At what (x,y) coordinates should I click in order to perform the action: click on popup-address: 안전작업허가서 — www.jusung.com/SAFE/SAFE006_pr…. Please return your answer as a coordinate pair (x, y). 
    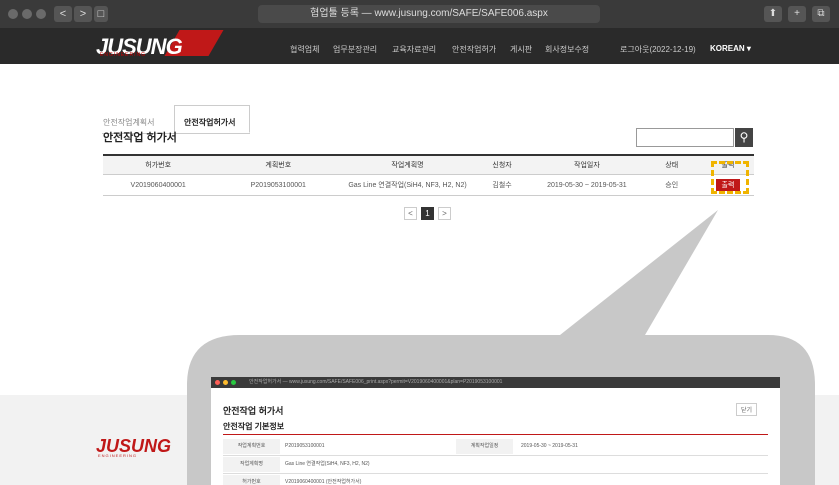
    Looking at the image, I should click on (376, 382).